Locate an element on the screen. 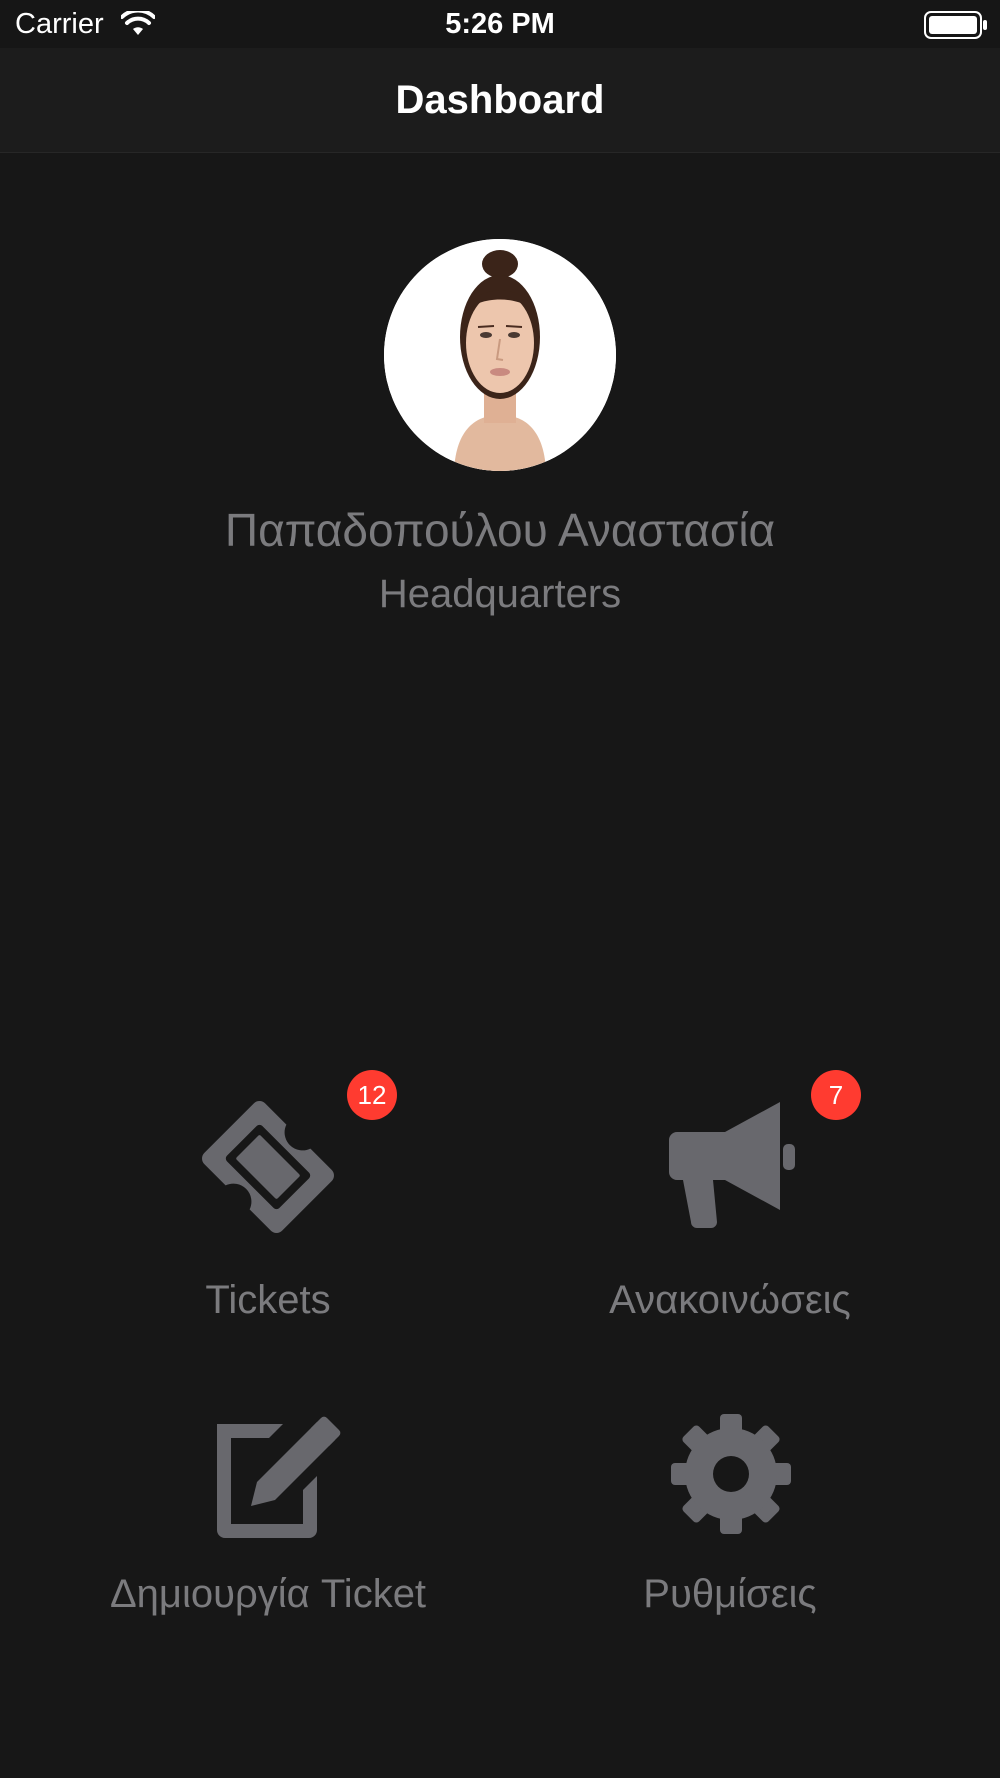 The height and width of the screenshot is (1778, 1000). create-ticket-button: Δημιουργία Ticket is located at coordinates (268, 1524).